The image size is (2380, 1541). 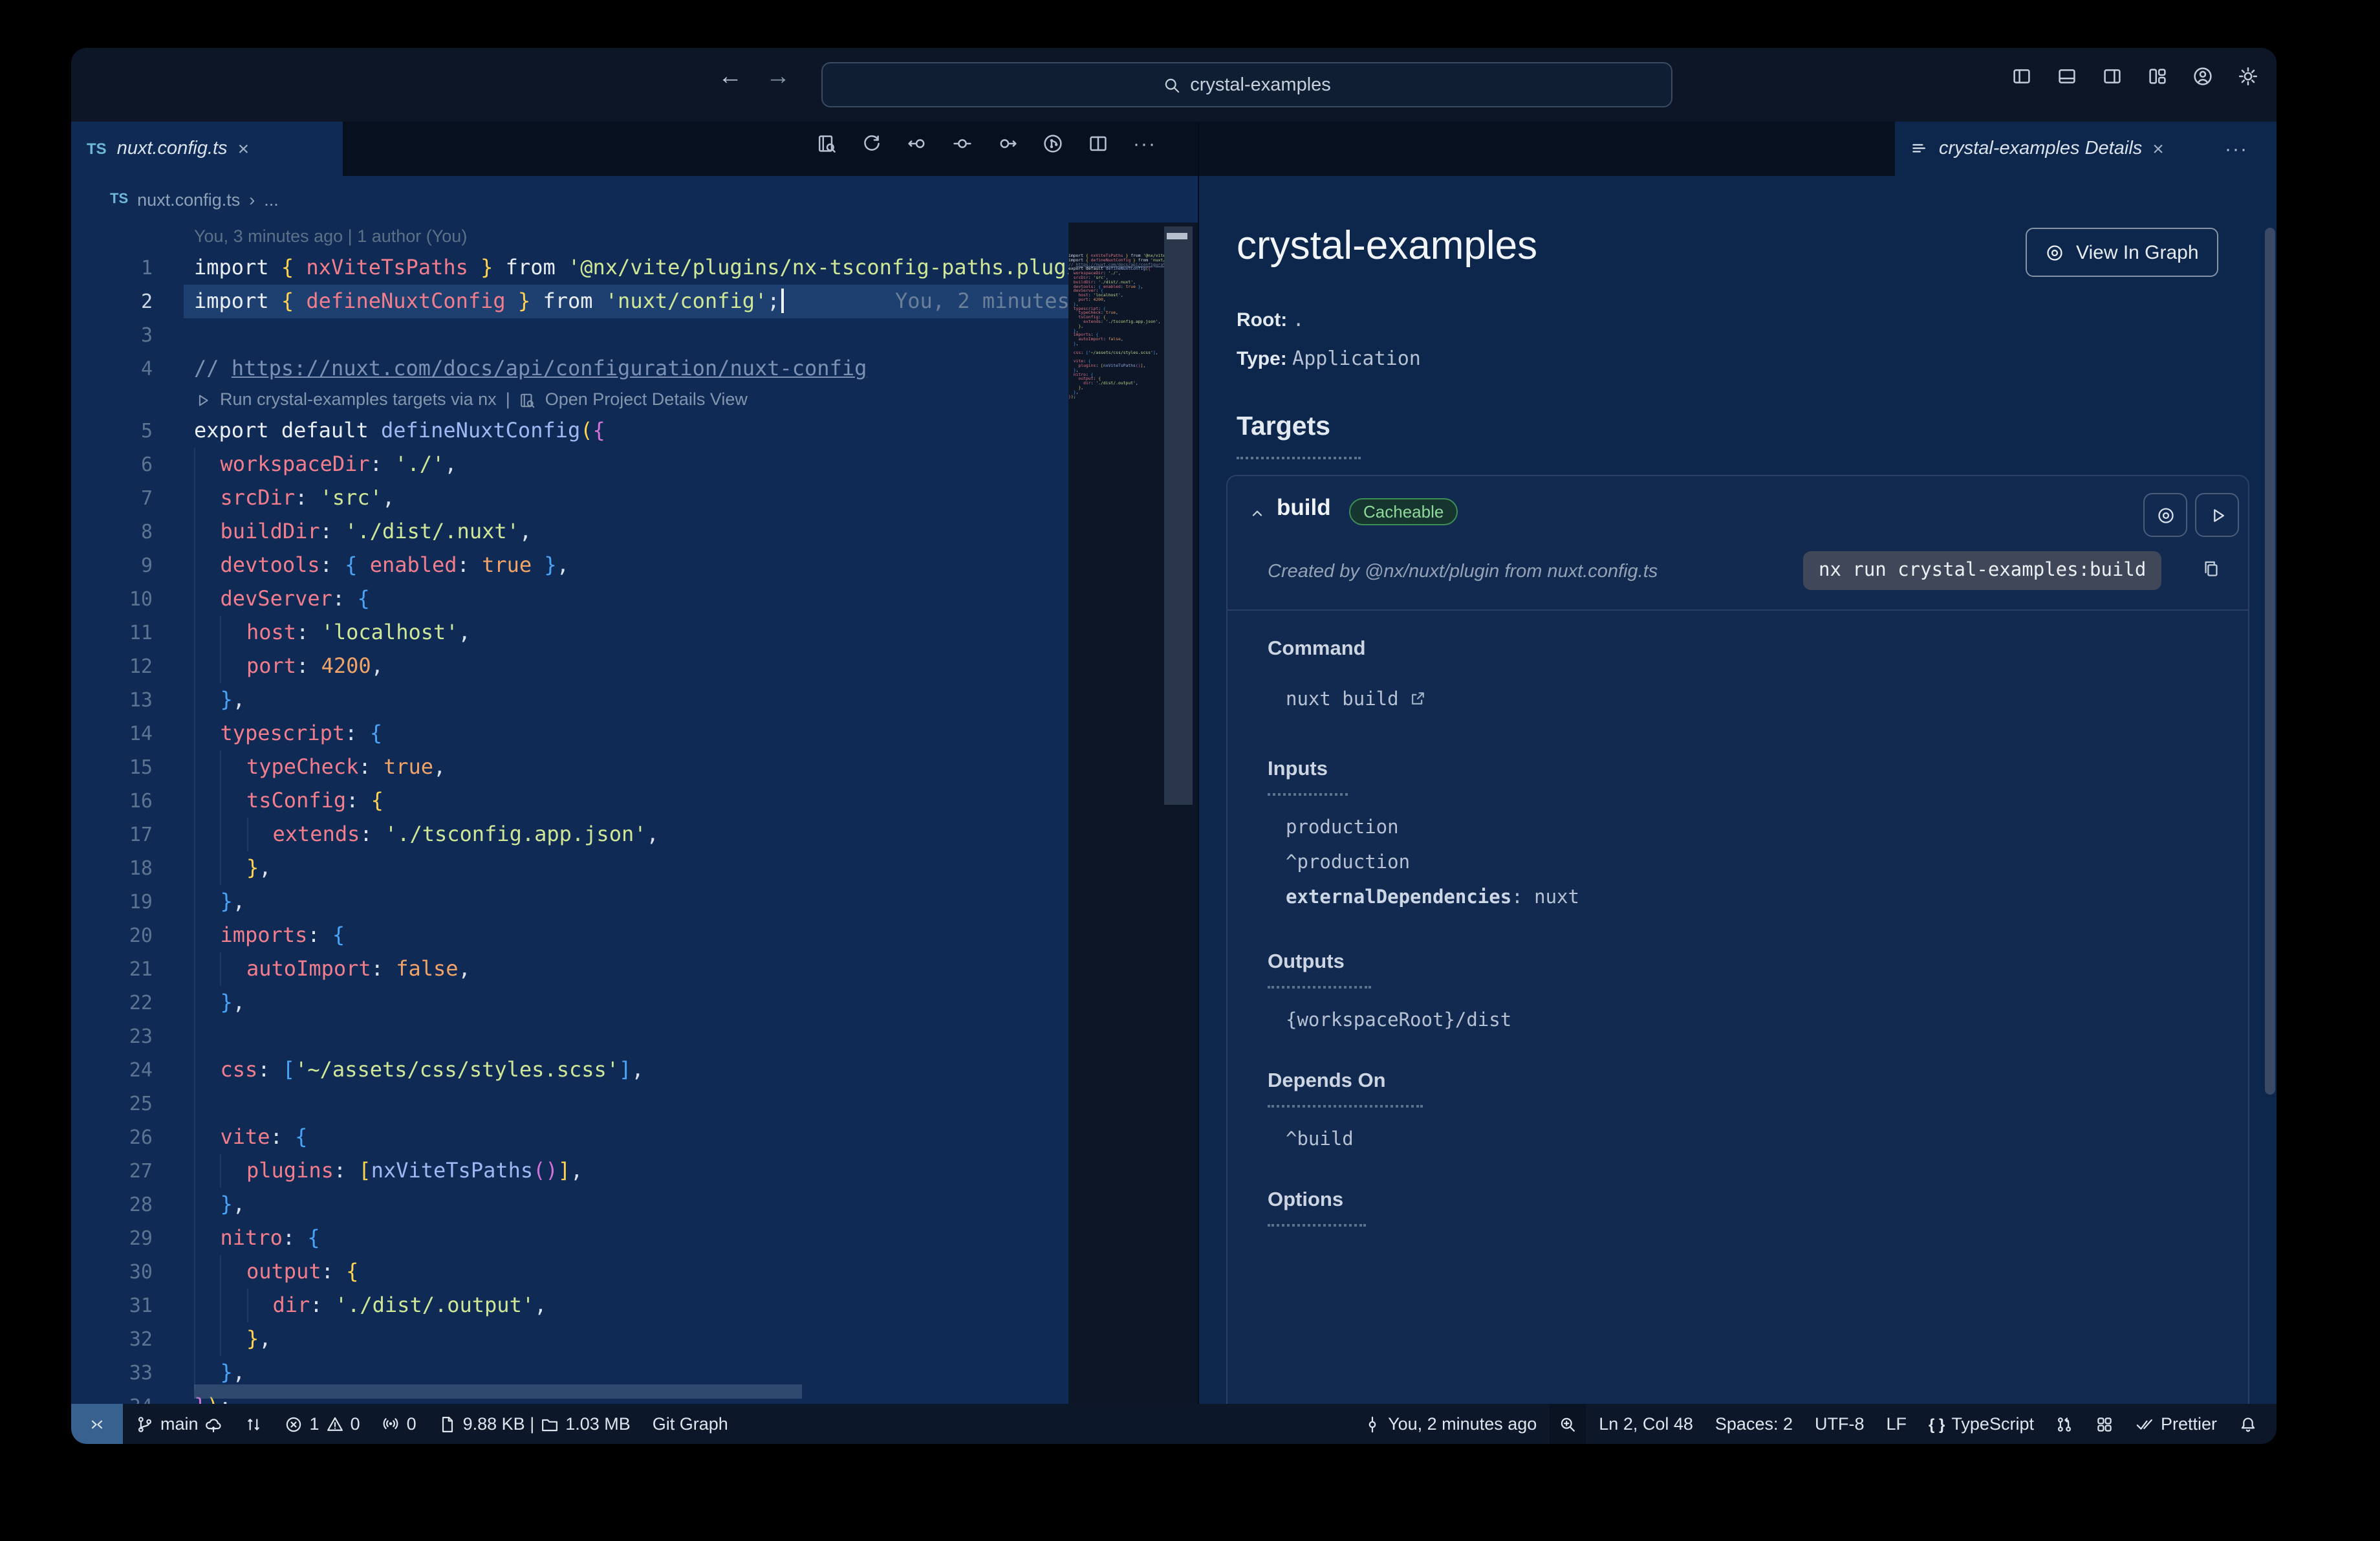 What do you see at coordinates (569, 633) in the screenshot?
I see `code-line-11: 11 host: 'localhost',` at bounding box center [569, 633].